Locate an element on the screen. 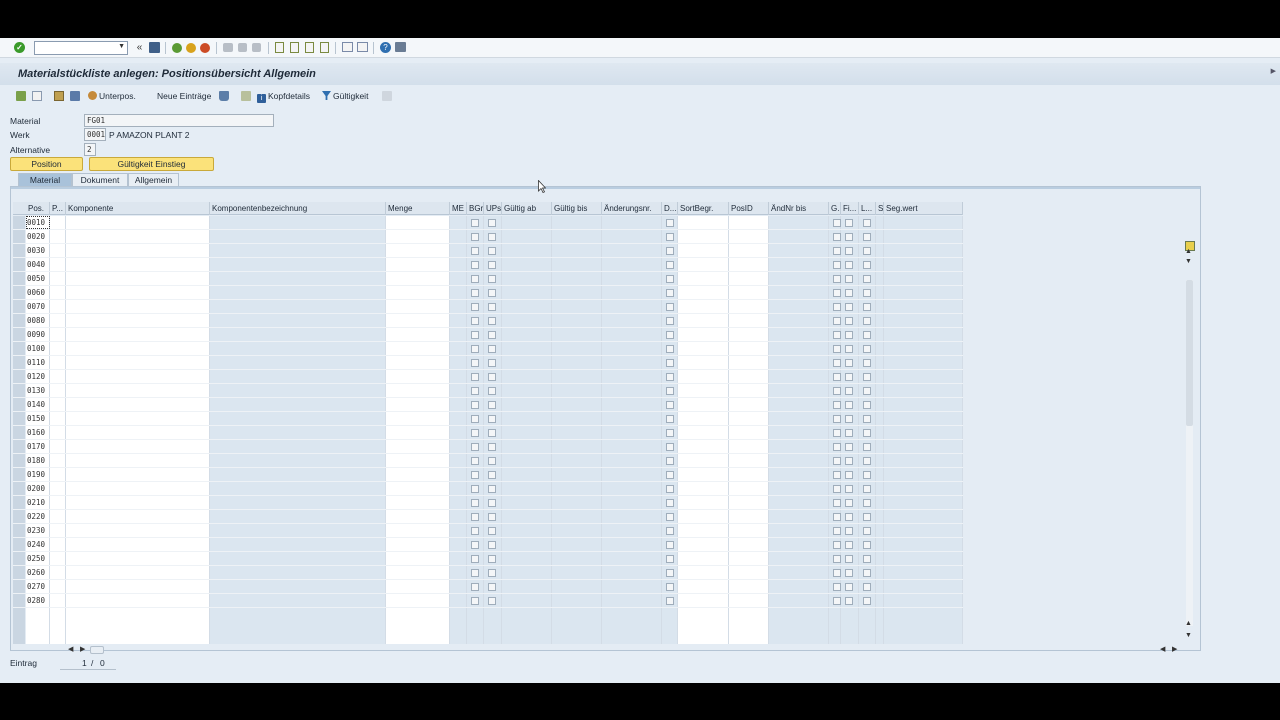 The height and width of the screenshot is (720, 1280). column-header-seg-value: Seg.wert is located at coordinates (923, 208).